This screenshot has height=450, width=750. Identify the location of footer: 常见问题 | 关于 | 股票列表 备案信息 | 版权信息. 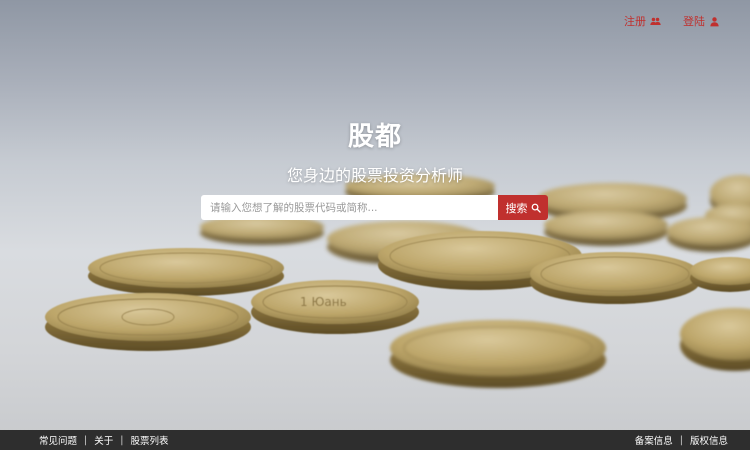
(375, 440).